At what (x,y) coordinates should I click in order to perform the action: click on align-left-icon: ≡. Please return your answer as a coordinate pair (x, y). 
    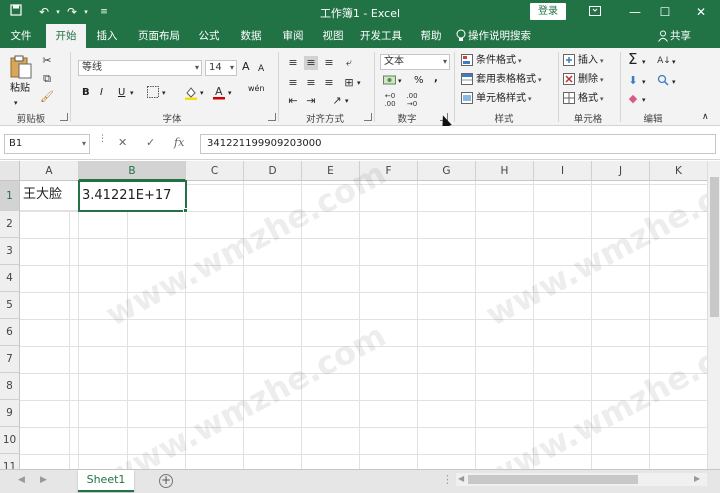
    Looking at the image, I should click on (293, 83).